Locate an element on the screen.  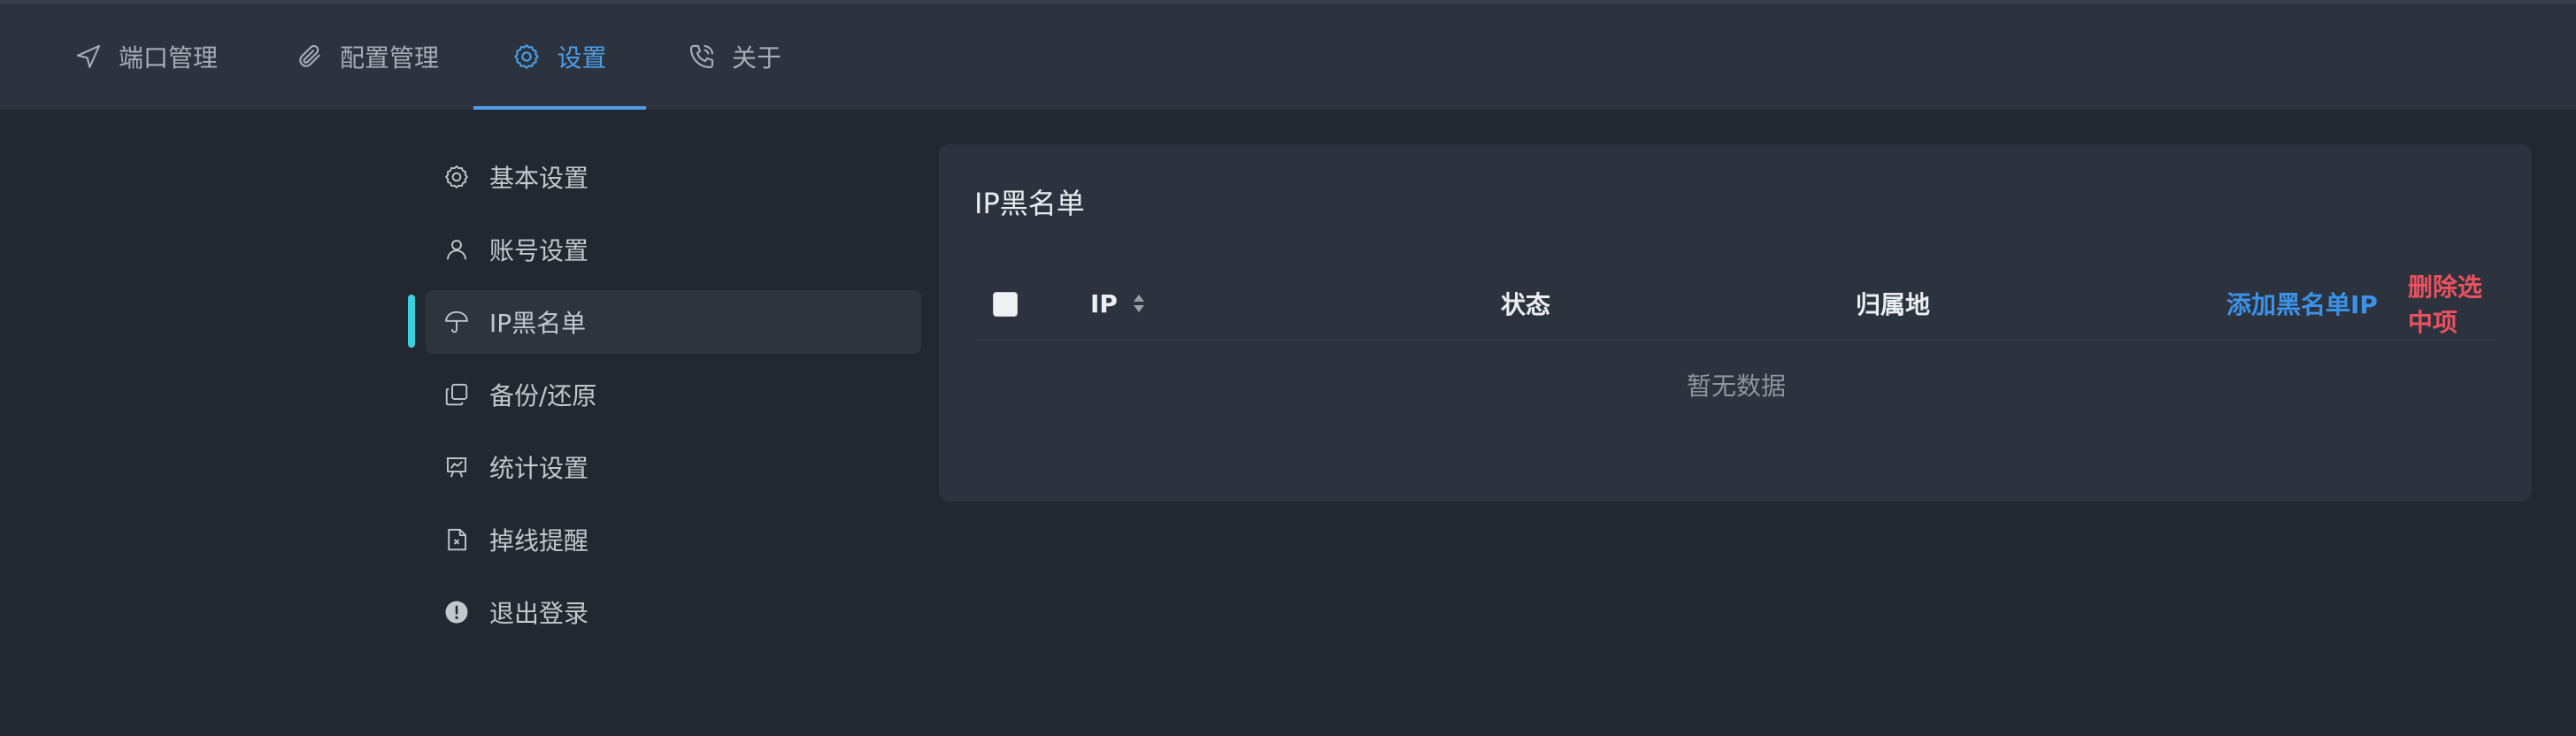
tab-settings: 设置 is located at coordinates (559, 57).